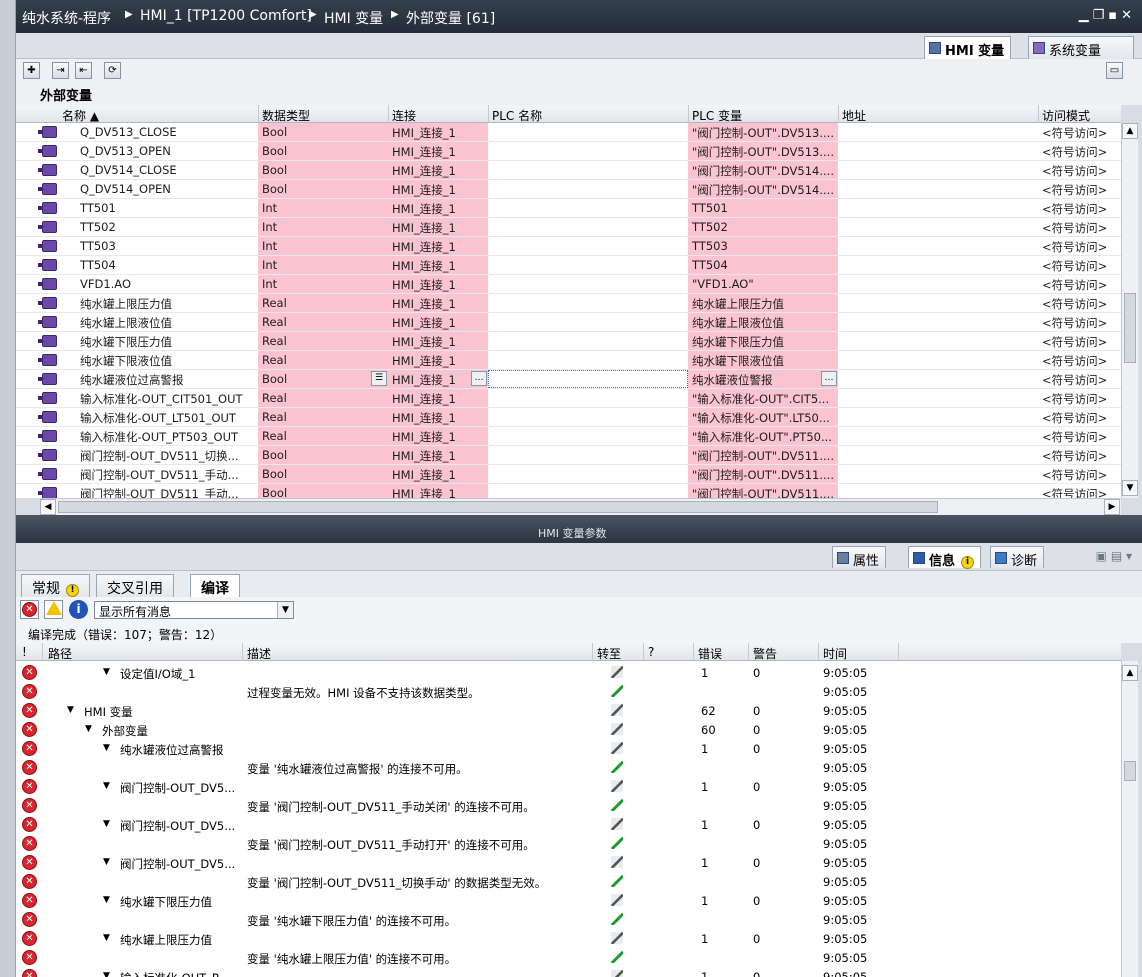  What do you see at coordinates (568, 805) in the screenshot?
I see `message-row: ✕ 变量 '阀门控制-OUT_DV511_手动关闭' 的连接不可用。 9:05:05` at bounding box center [568, 805].